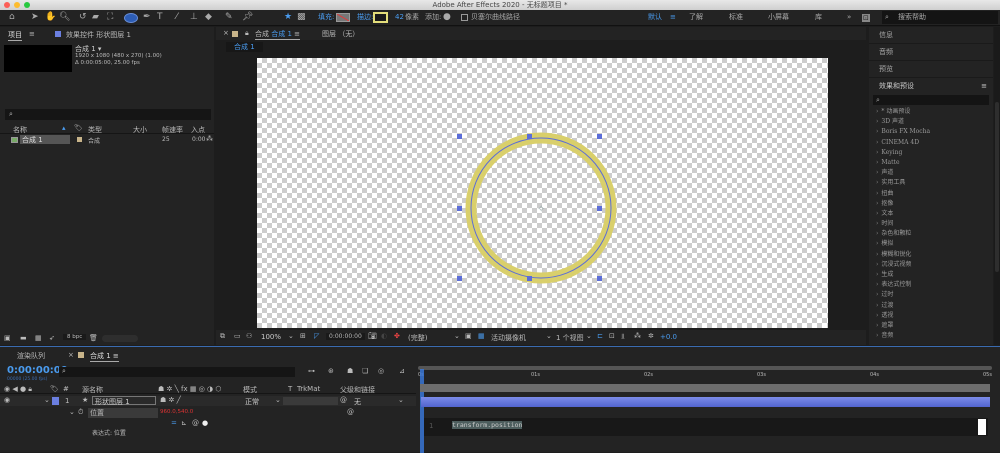 This screenshot has height=453, width=1000. Describe the element at coordinates (50, 17) in the screenshot. I see `hand-tool-icon: ✋` at that location.